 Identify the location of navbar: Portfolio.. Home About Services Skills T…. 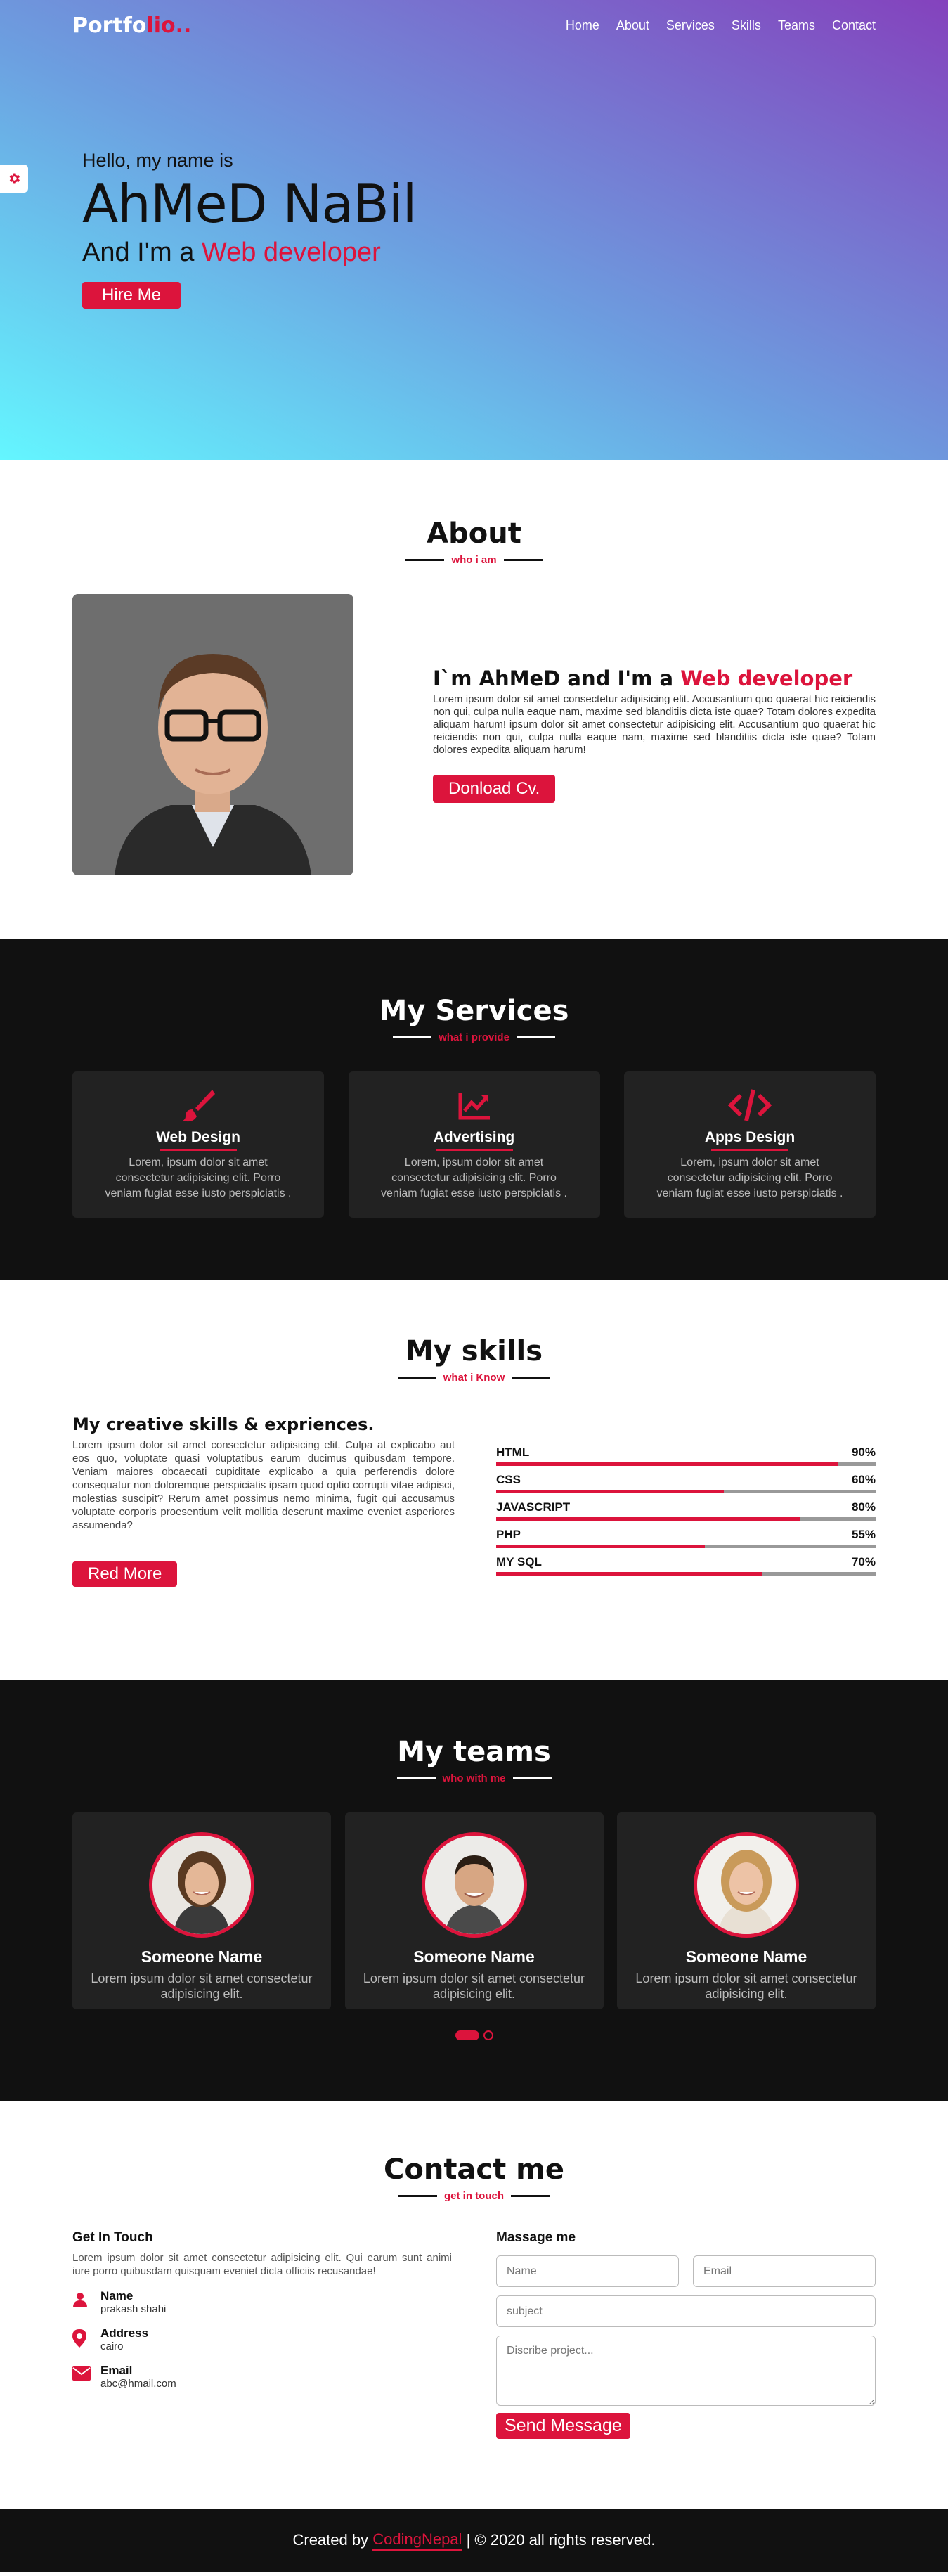
(474, 25).